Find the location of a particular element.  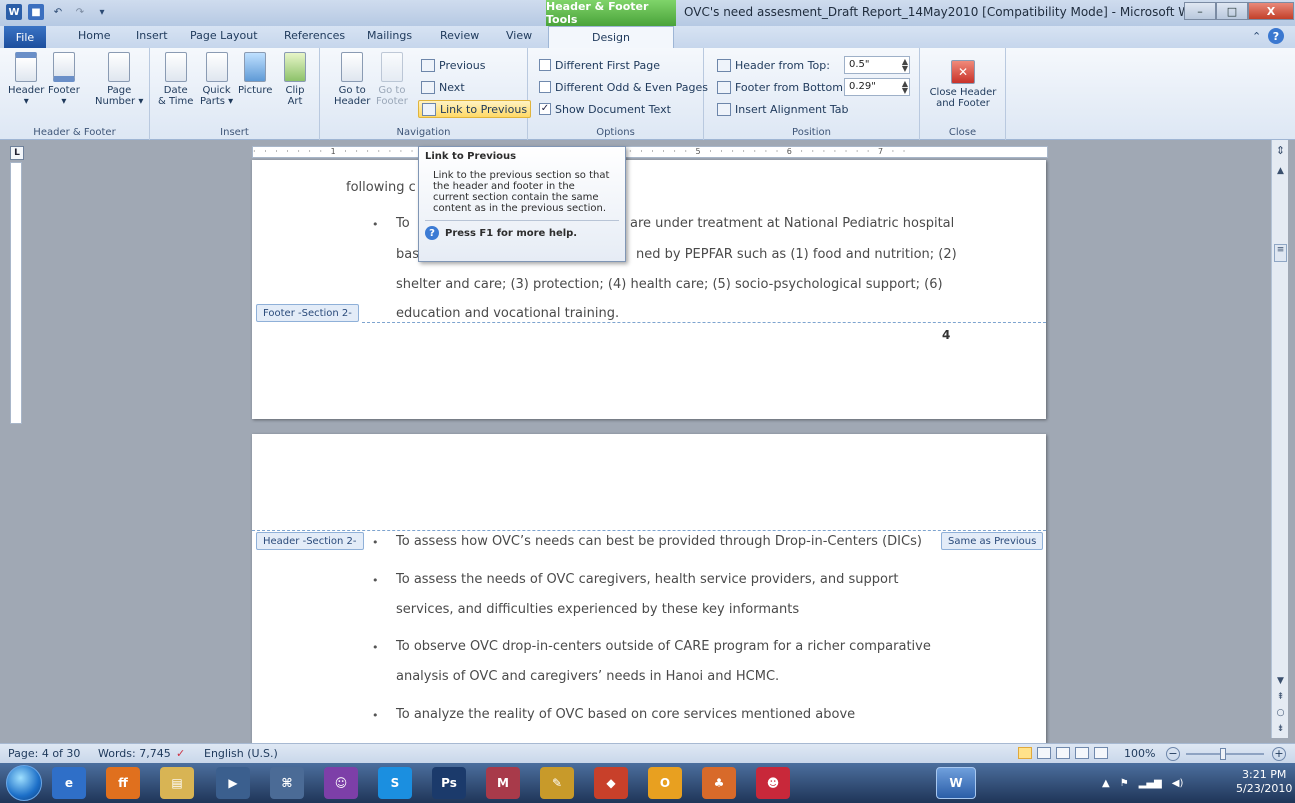

web-layout-icon is located at coordinates (1063, 753).